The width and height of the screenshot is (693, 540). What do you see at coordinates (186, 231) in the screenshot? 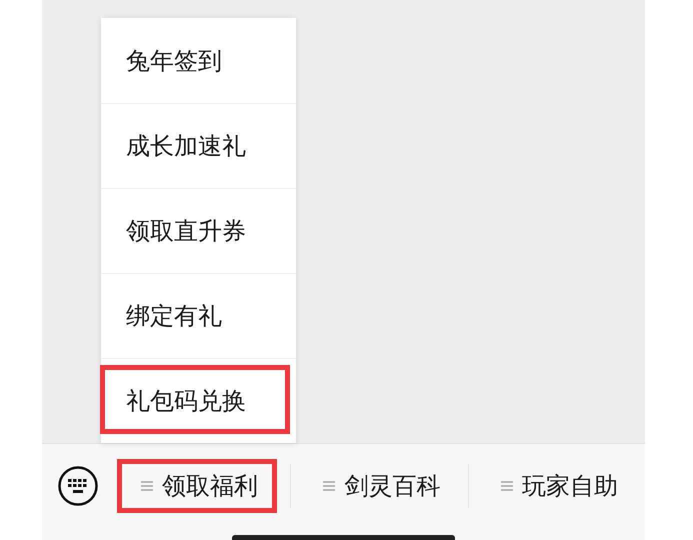
I see `menu-item: 领取直升券` at bounding box center [186, 231].